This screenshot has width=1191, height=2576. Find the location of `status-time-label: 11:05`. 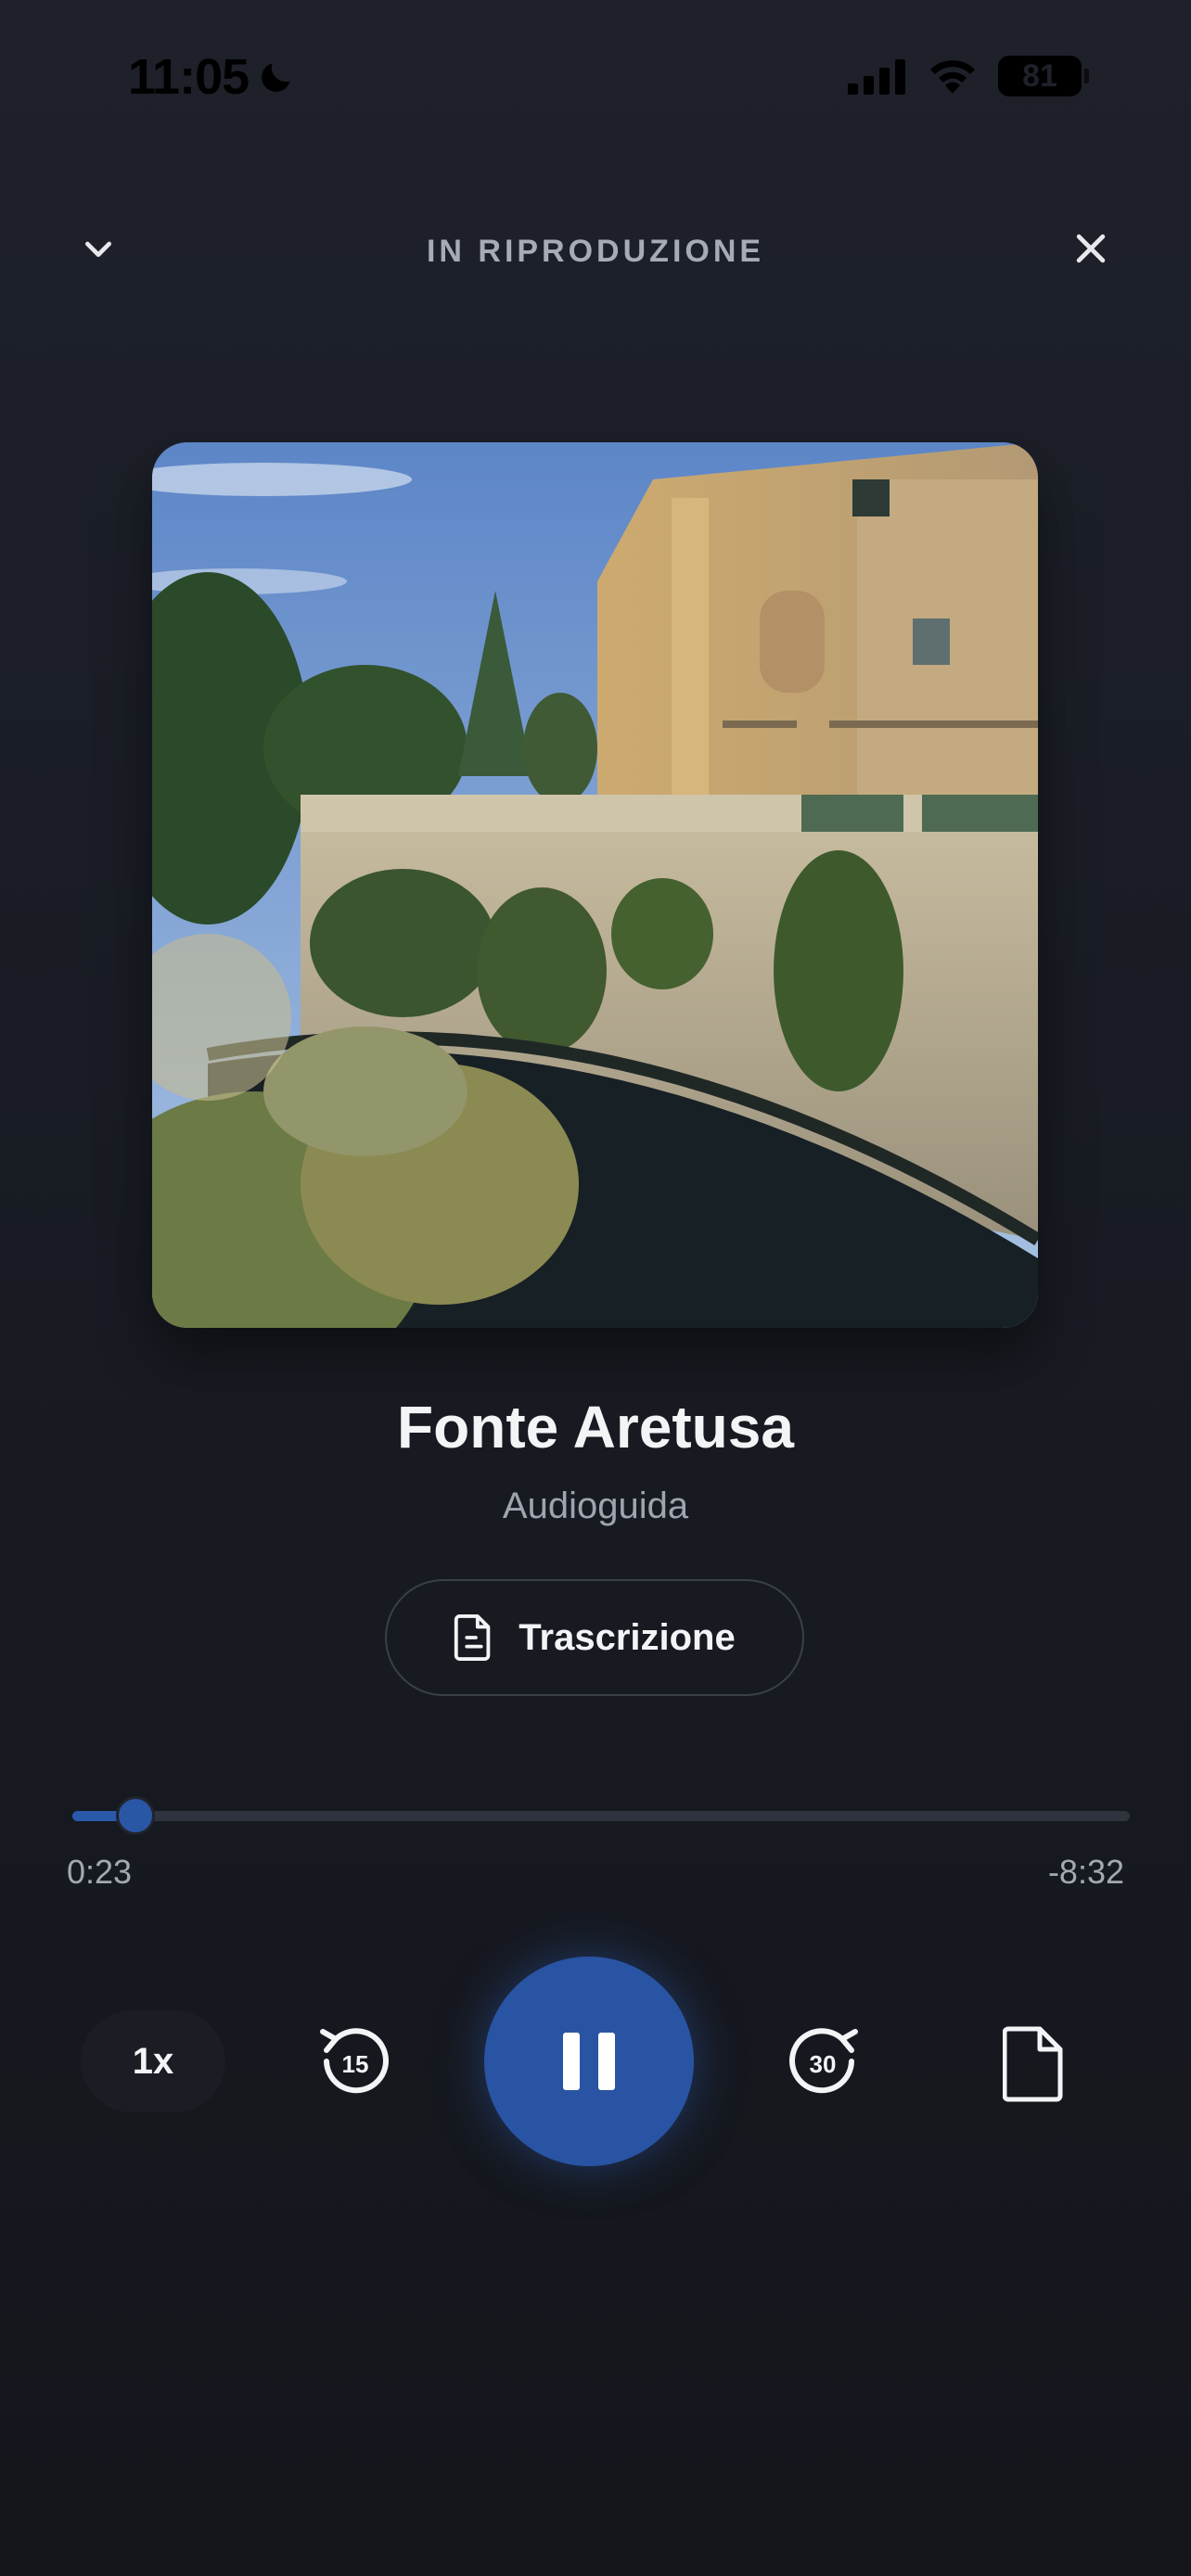

status-time-label: 11:05 is located at coordinates (189, 77).